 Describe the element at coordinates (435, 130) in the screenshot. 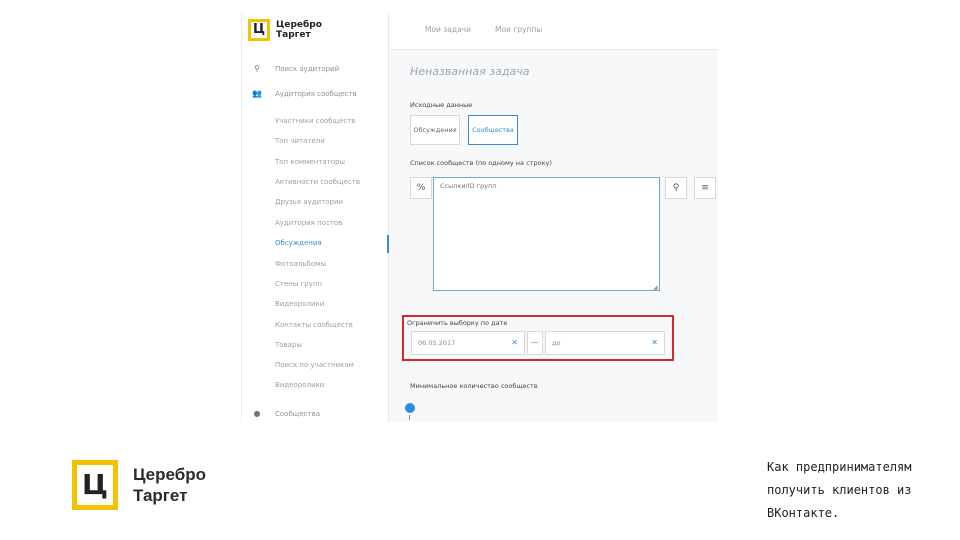

I see `source-option-discussions: Обсуждения` at that location.